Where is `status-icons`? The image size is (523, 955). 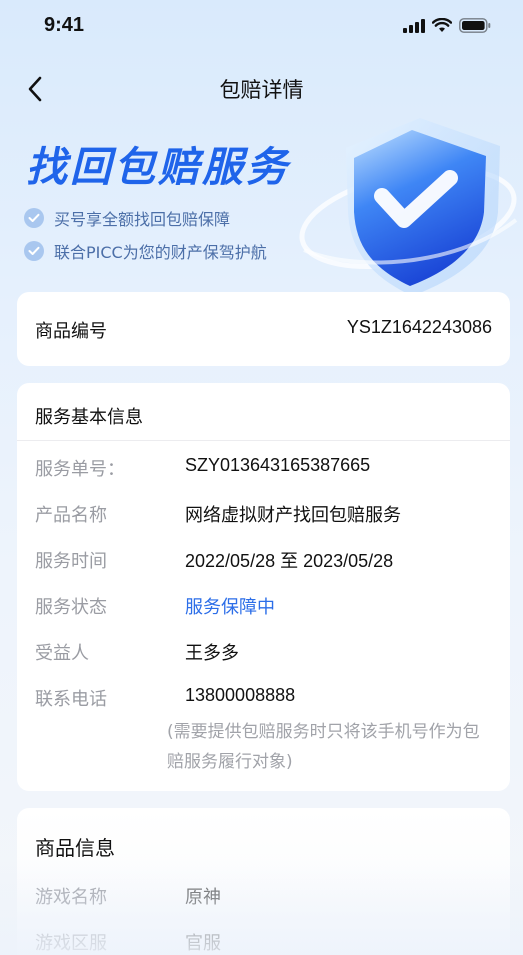
status-icons is located at coordinates (447, 25).